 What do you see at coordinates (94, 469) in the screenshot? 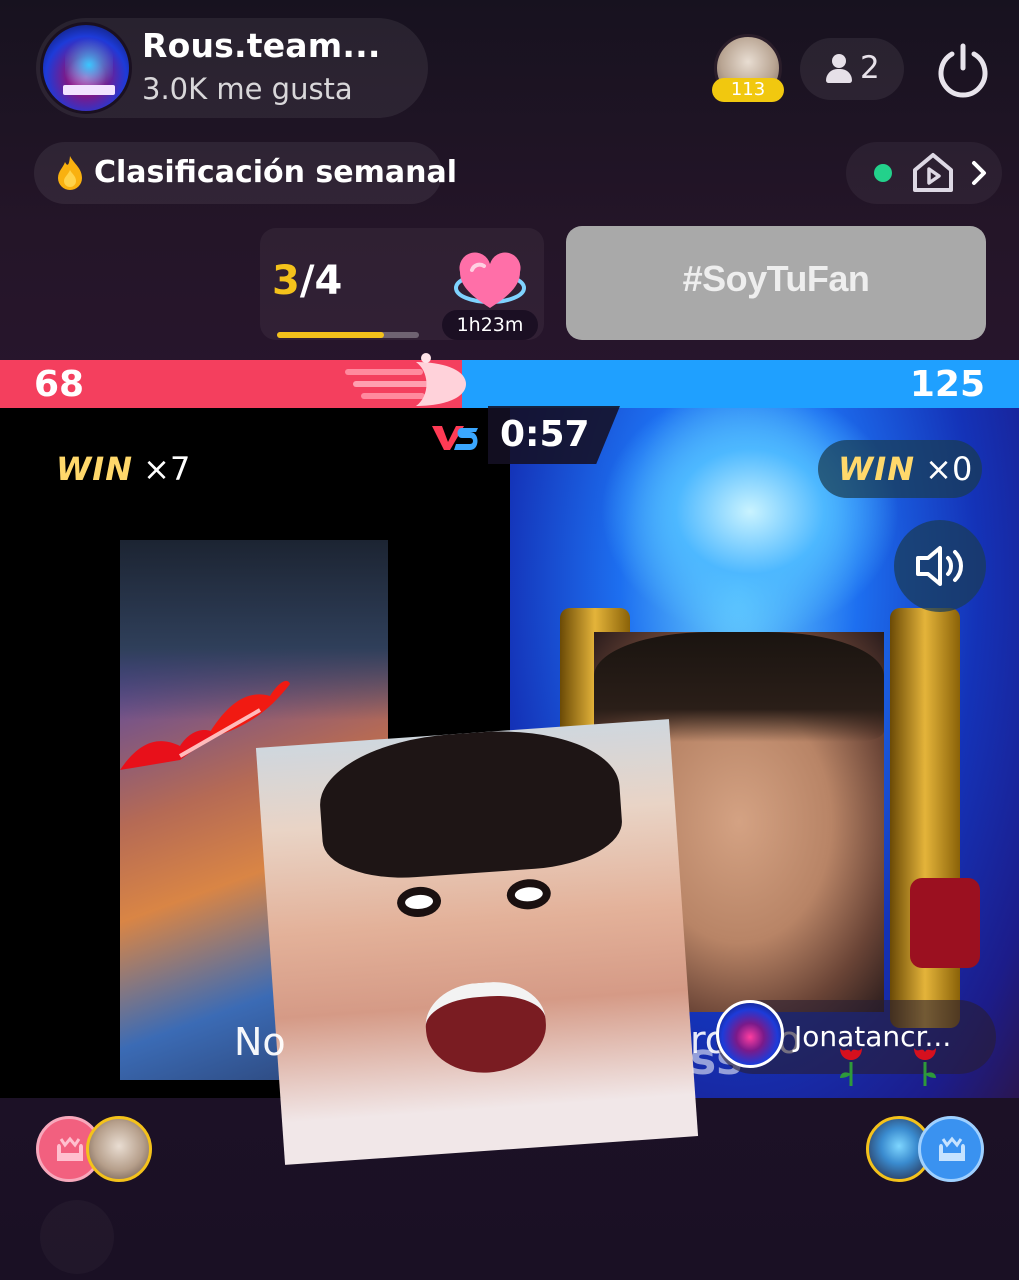
I see `win-word-left: WIN` at bounding box center [94, 469].